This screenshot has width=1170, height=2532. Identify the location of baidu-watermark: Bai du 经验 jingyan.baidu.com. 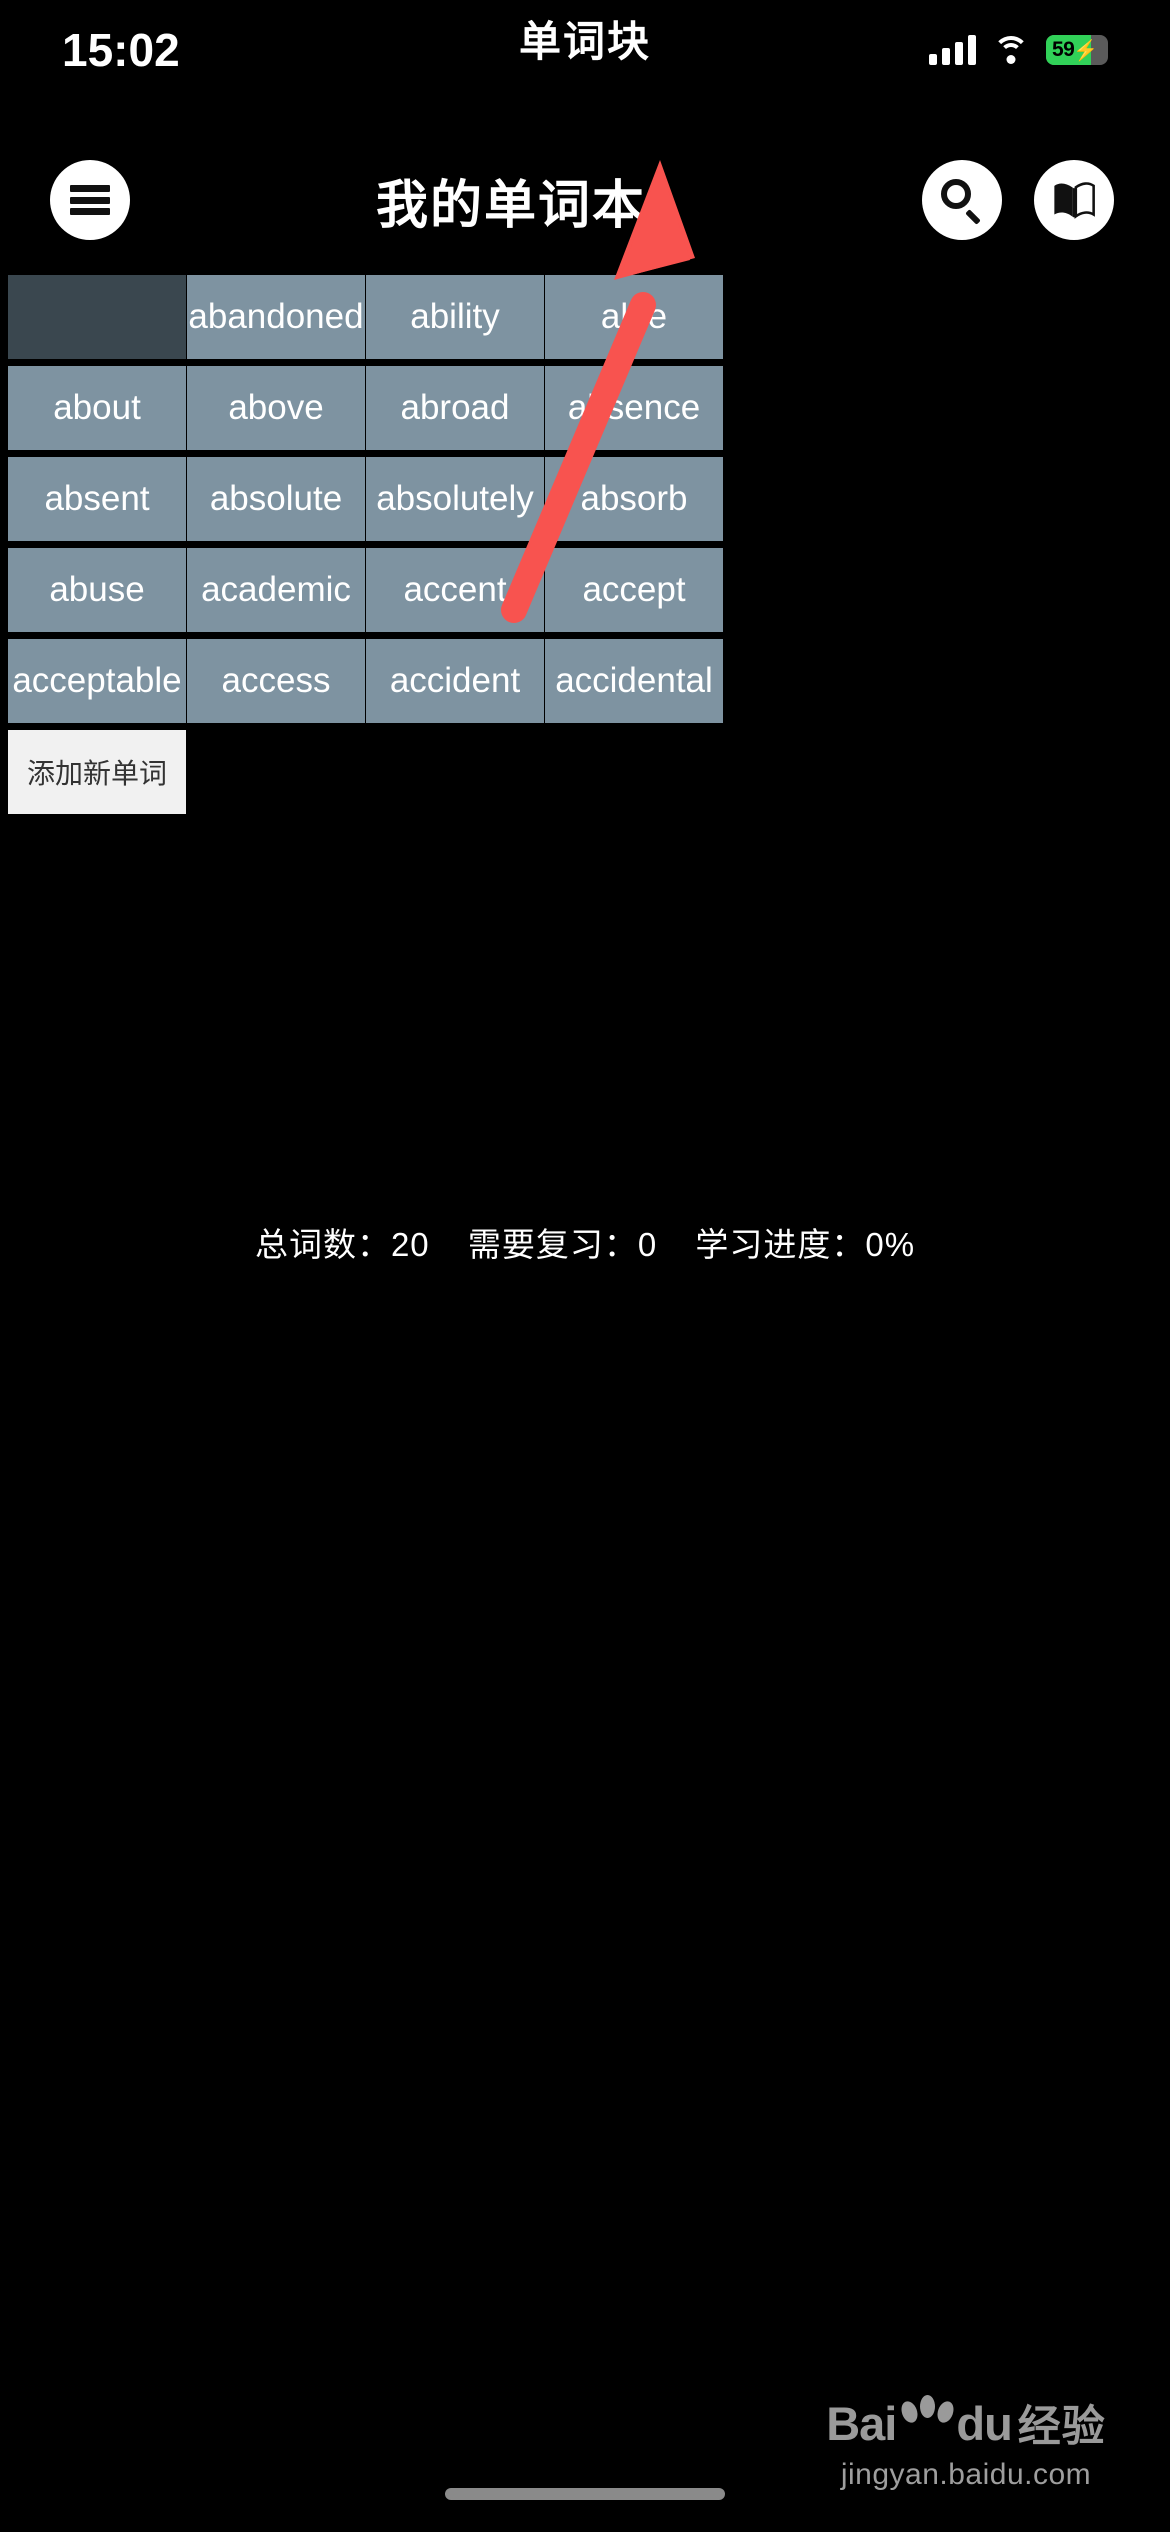
(966, 2442).